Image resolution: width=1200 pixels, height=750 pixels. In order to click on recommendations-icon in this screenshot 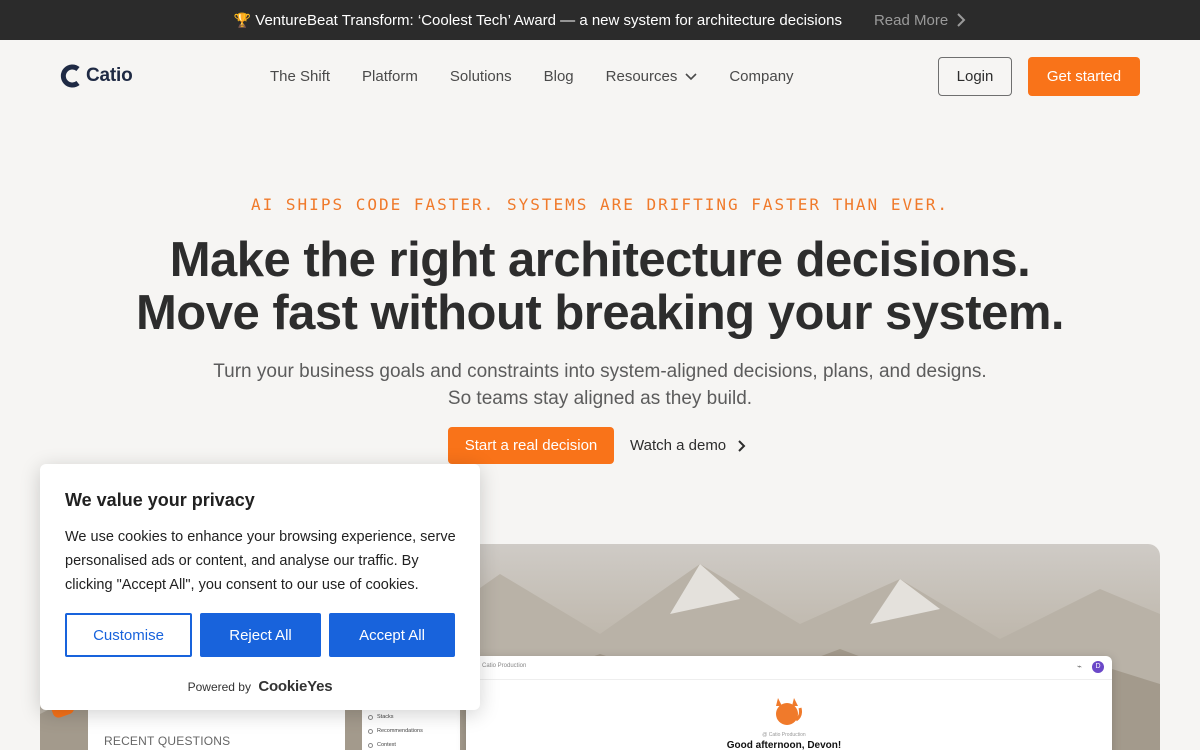, I will do `click(370, 731)`.